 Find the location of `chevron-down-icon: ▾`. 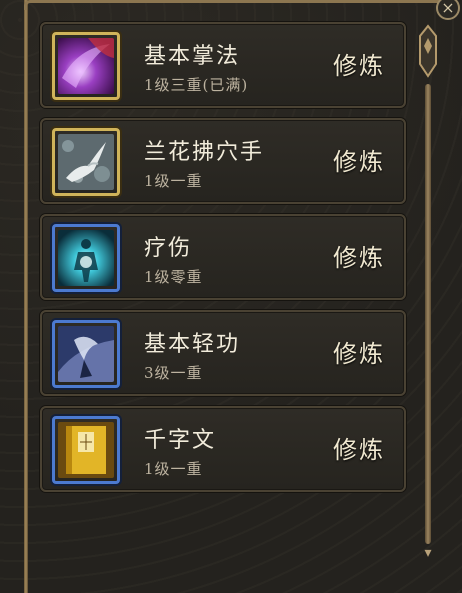

chevron-down-icon: ▾ is located at coordinates (428, 553).